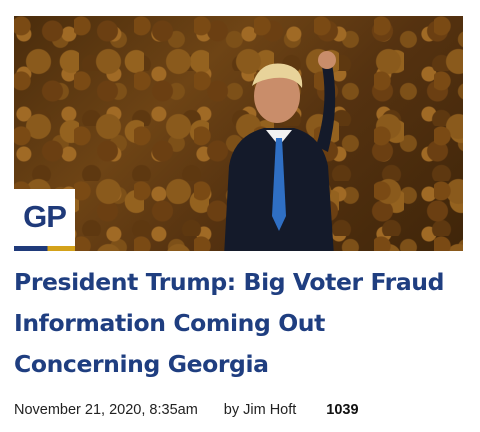 The image size is (480, 432). I want to click on logo-text: GP, so click(45, 216).